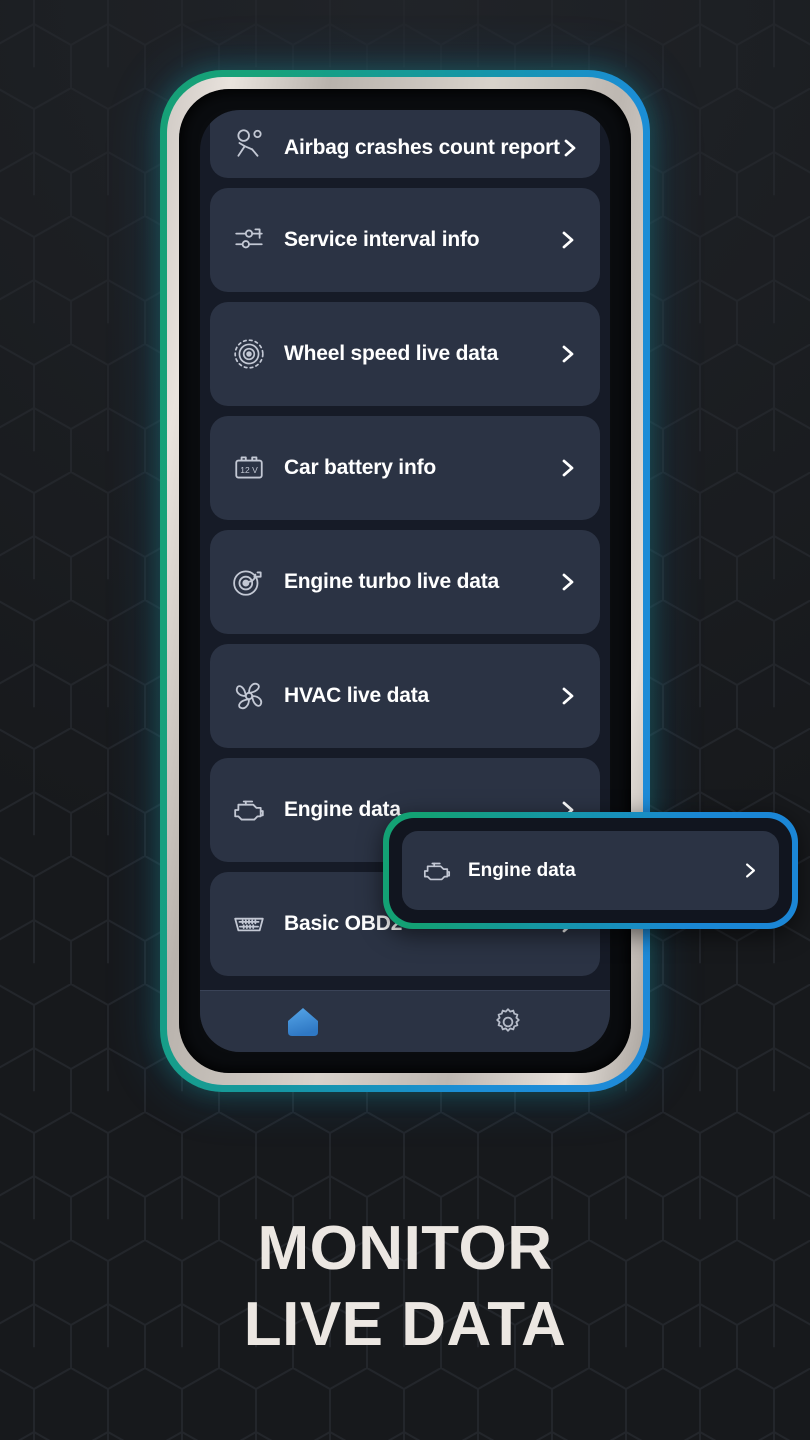 The height and width of the screenshot is (1440, 810). What do you see at coordinates (249, 354) in the screenshot?
I see `wheel-speed-icon` at bounding box center [249, 354].